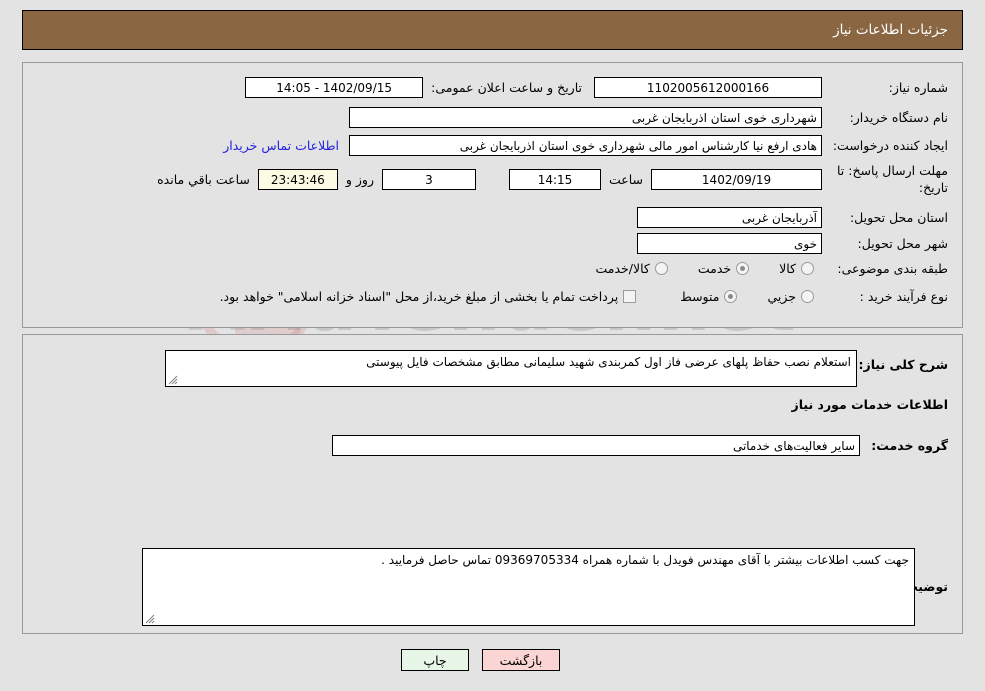 This screenshot has height=691, width=985. What do you see at coordinates (890, 145) in the screenshot?
I see `requester-label: ایجاد کننده درخواست:` at bounding box center [890, 145].